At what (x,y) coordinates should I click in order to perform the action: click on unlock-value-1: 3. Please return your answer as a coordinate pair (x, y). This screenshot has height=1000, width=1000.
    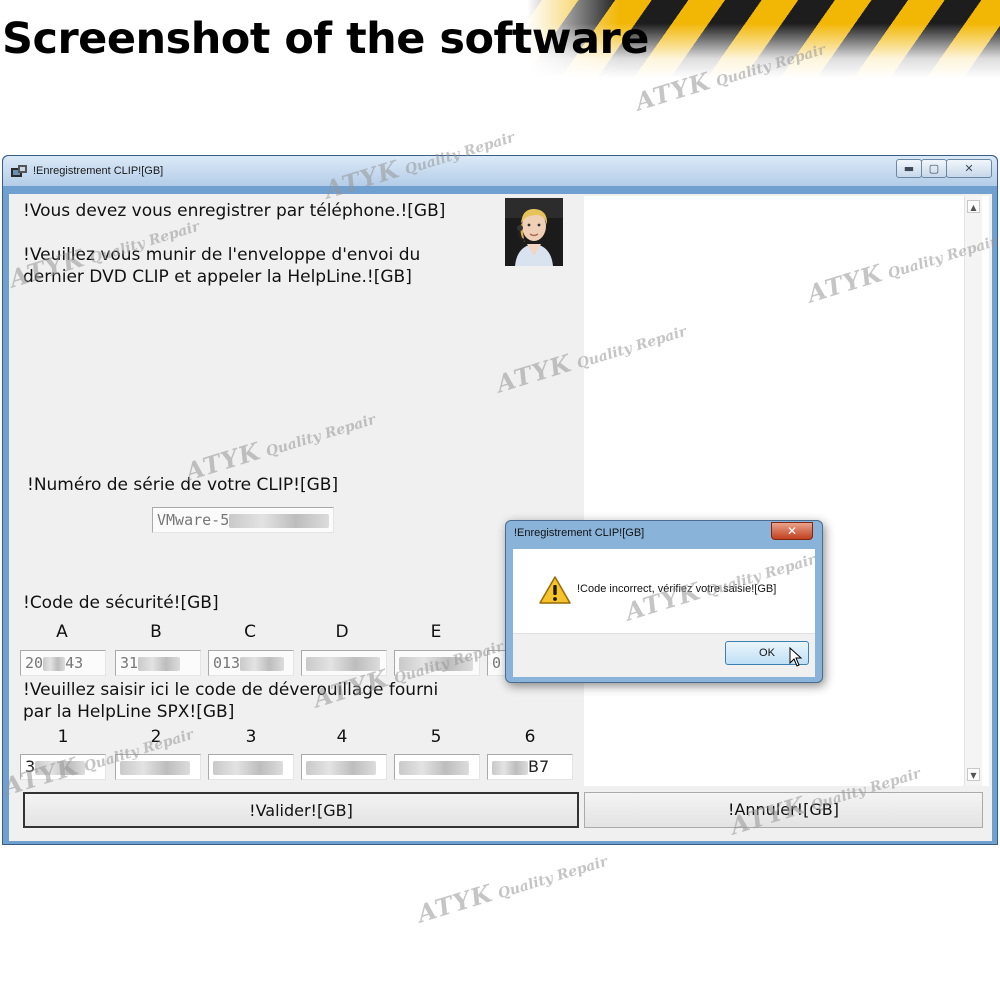
    Looking at the image, I should click on (30, 766).